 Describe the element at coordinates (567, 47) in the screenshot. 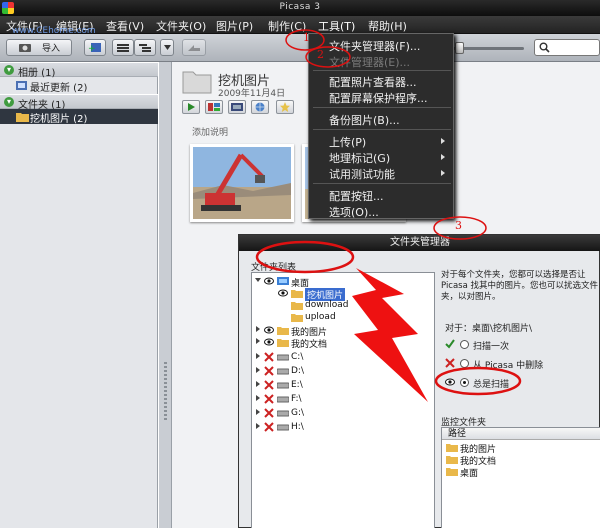

I see `search-input` at that location.